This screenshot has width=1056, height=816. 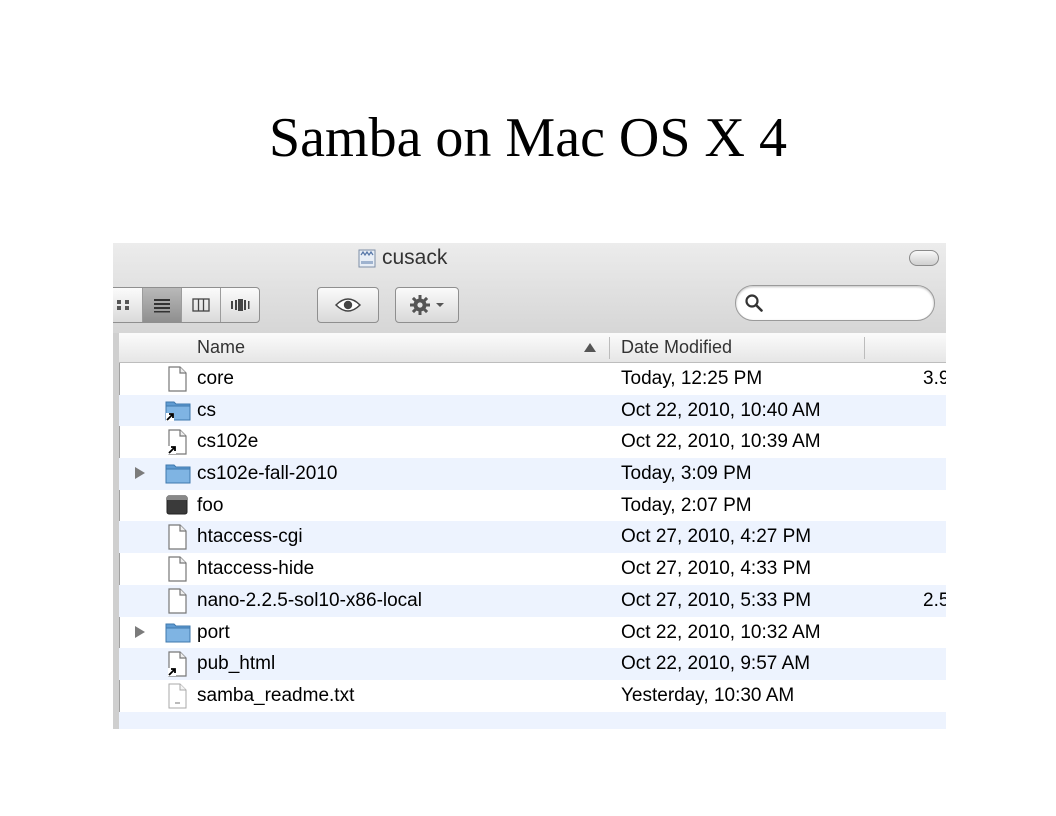 I want to click on file-row: htaccess-cgi Oct 27, 2010, 4:27 PM, so click(x=532, y=537).